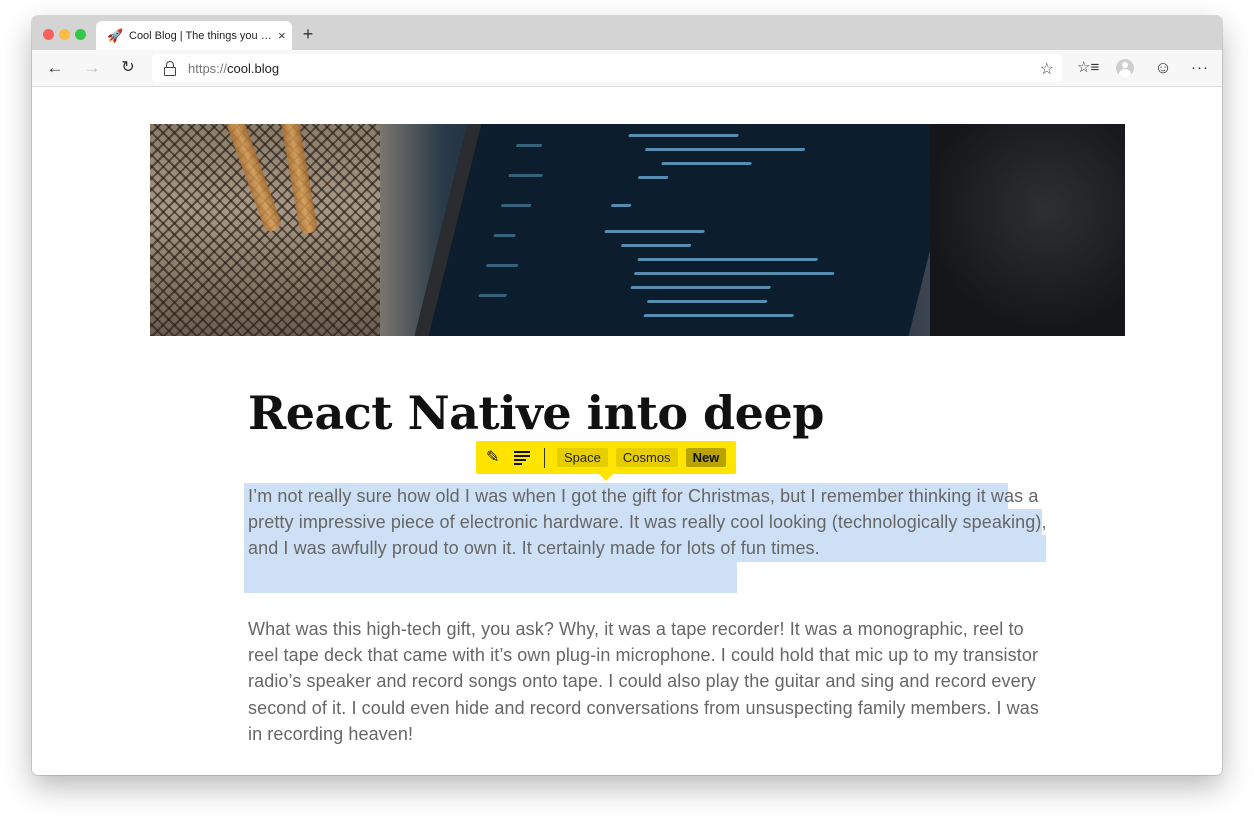 The width and height of the screenshot is (1254, 826). Describe the element at coordinates (201, 35) in the screenshot. I see `tab-title: Cool Blog | The things you love` at that location.